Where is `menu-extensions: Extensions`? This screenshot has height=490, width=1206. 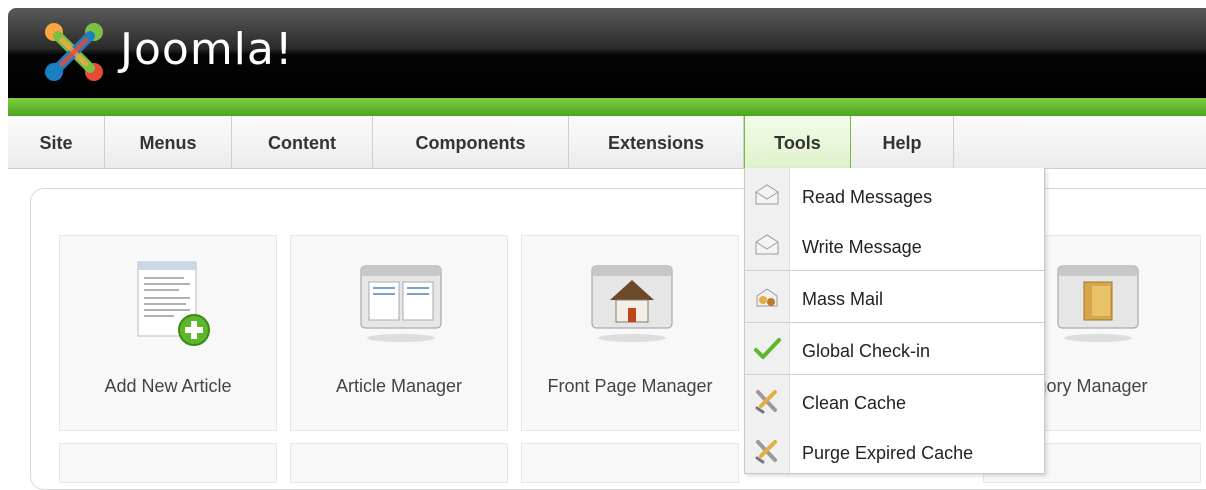
menu-extensions: Extensions is located at coordinates (656, 142).